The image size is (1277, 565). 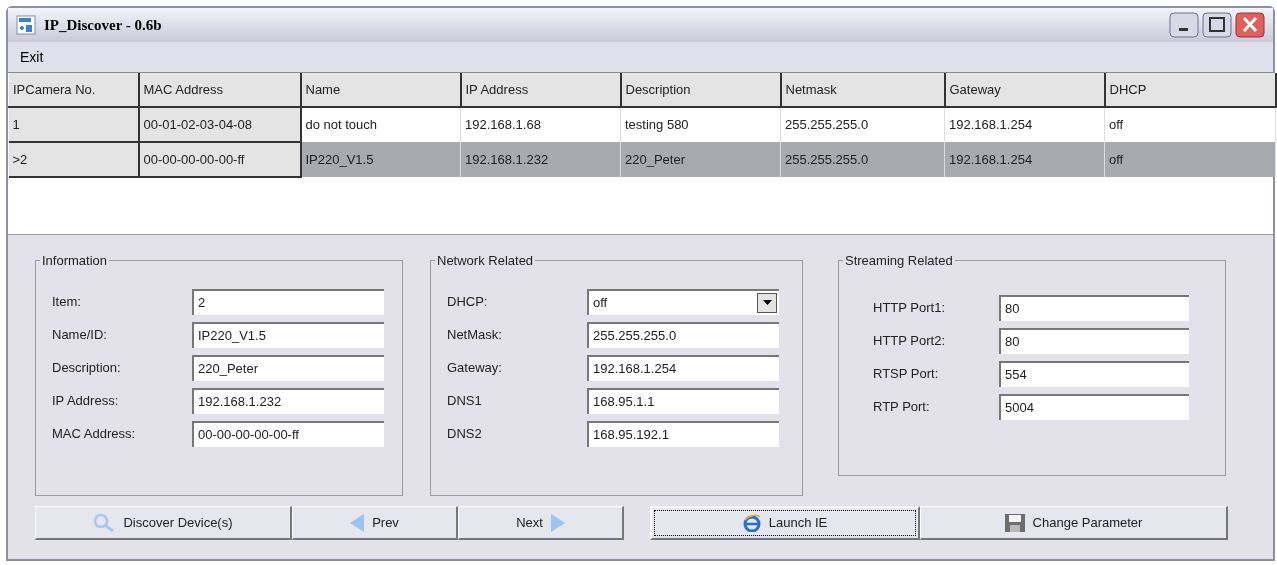 I want to click on field-label: RTSP Port:, so click(x=906, y=373).